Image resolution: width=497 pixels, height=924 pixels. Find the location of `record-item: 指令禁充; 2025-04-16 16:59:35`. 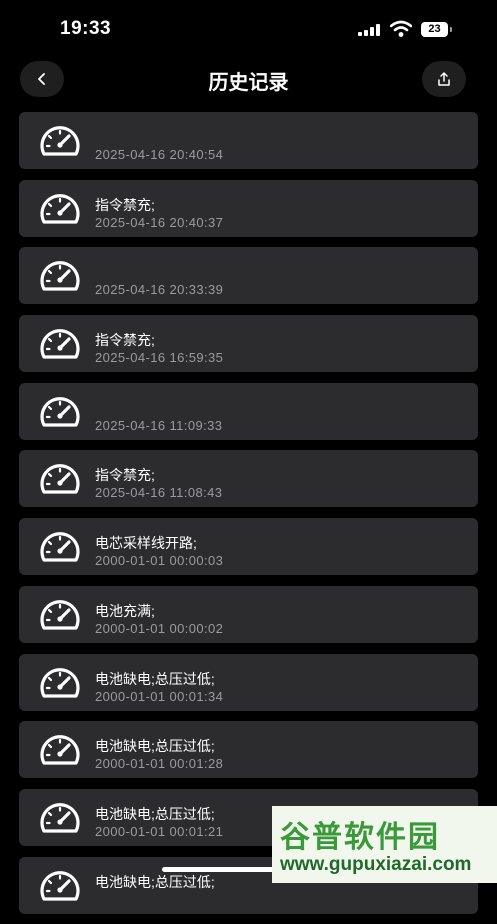

record-item: 指令禁充; 2025-04-16 16:59:35 is located at coordinates (248, 344).